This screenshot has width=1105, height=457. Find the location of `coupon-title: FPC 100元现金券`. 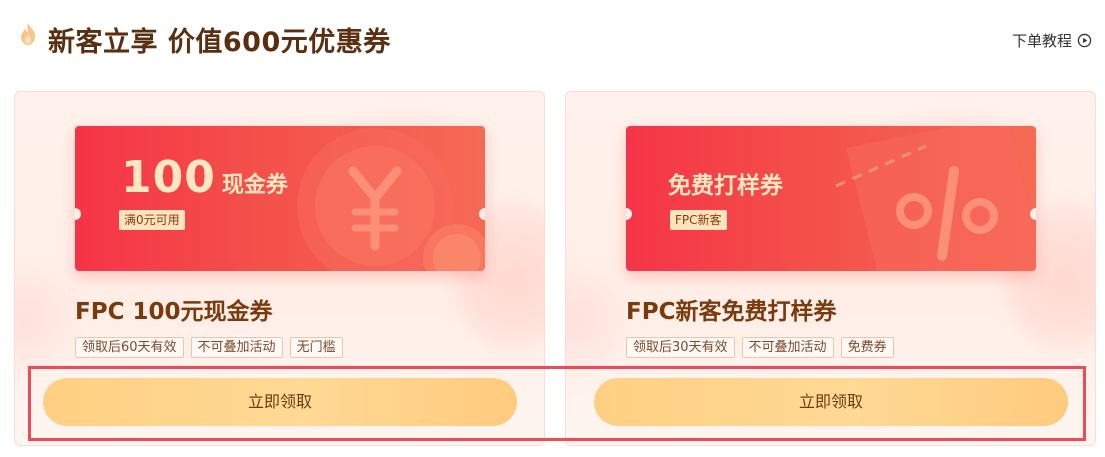

coupon-title: FPC 100元现金券 is located at coordinates (174, 312).